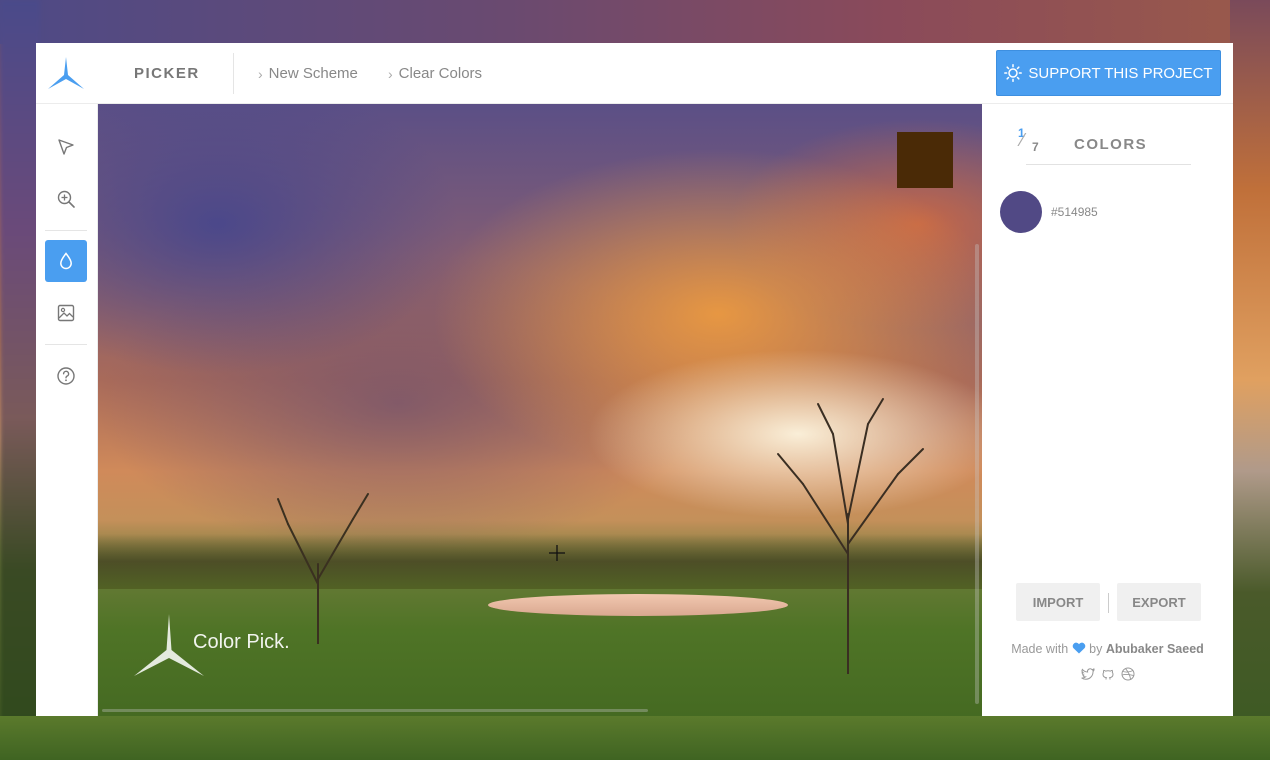 This screenshot has width=1270, height=760. I want to click on dribbble-link, so click(1128, 674).